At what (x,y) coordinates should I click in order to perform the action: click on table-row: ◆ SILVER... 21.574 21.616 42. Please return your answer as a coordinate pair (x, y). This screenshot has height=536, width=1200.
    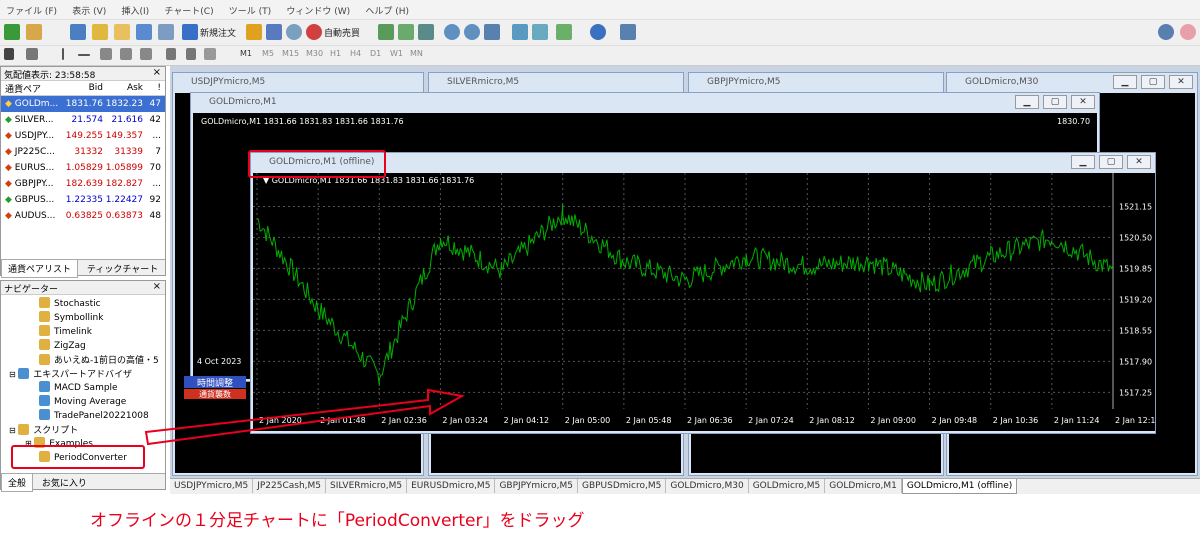
    Looking at the image, I should click on (83, 120).